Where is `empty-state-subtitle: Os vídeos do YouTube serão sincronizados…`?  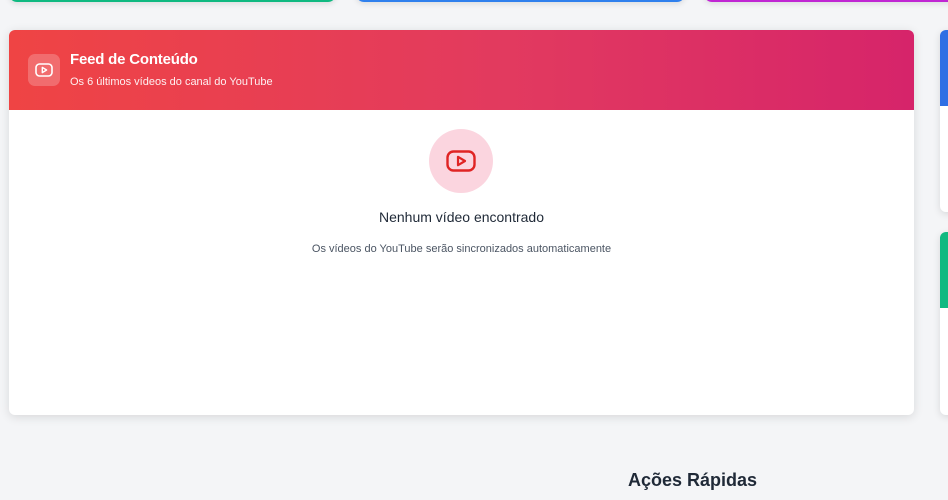 empty-state-subtitle: Os vídeos do YouTube serão sincronizados… is located at coordinates (461, 249).